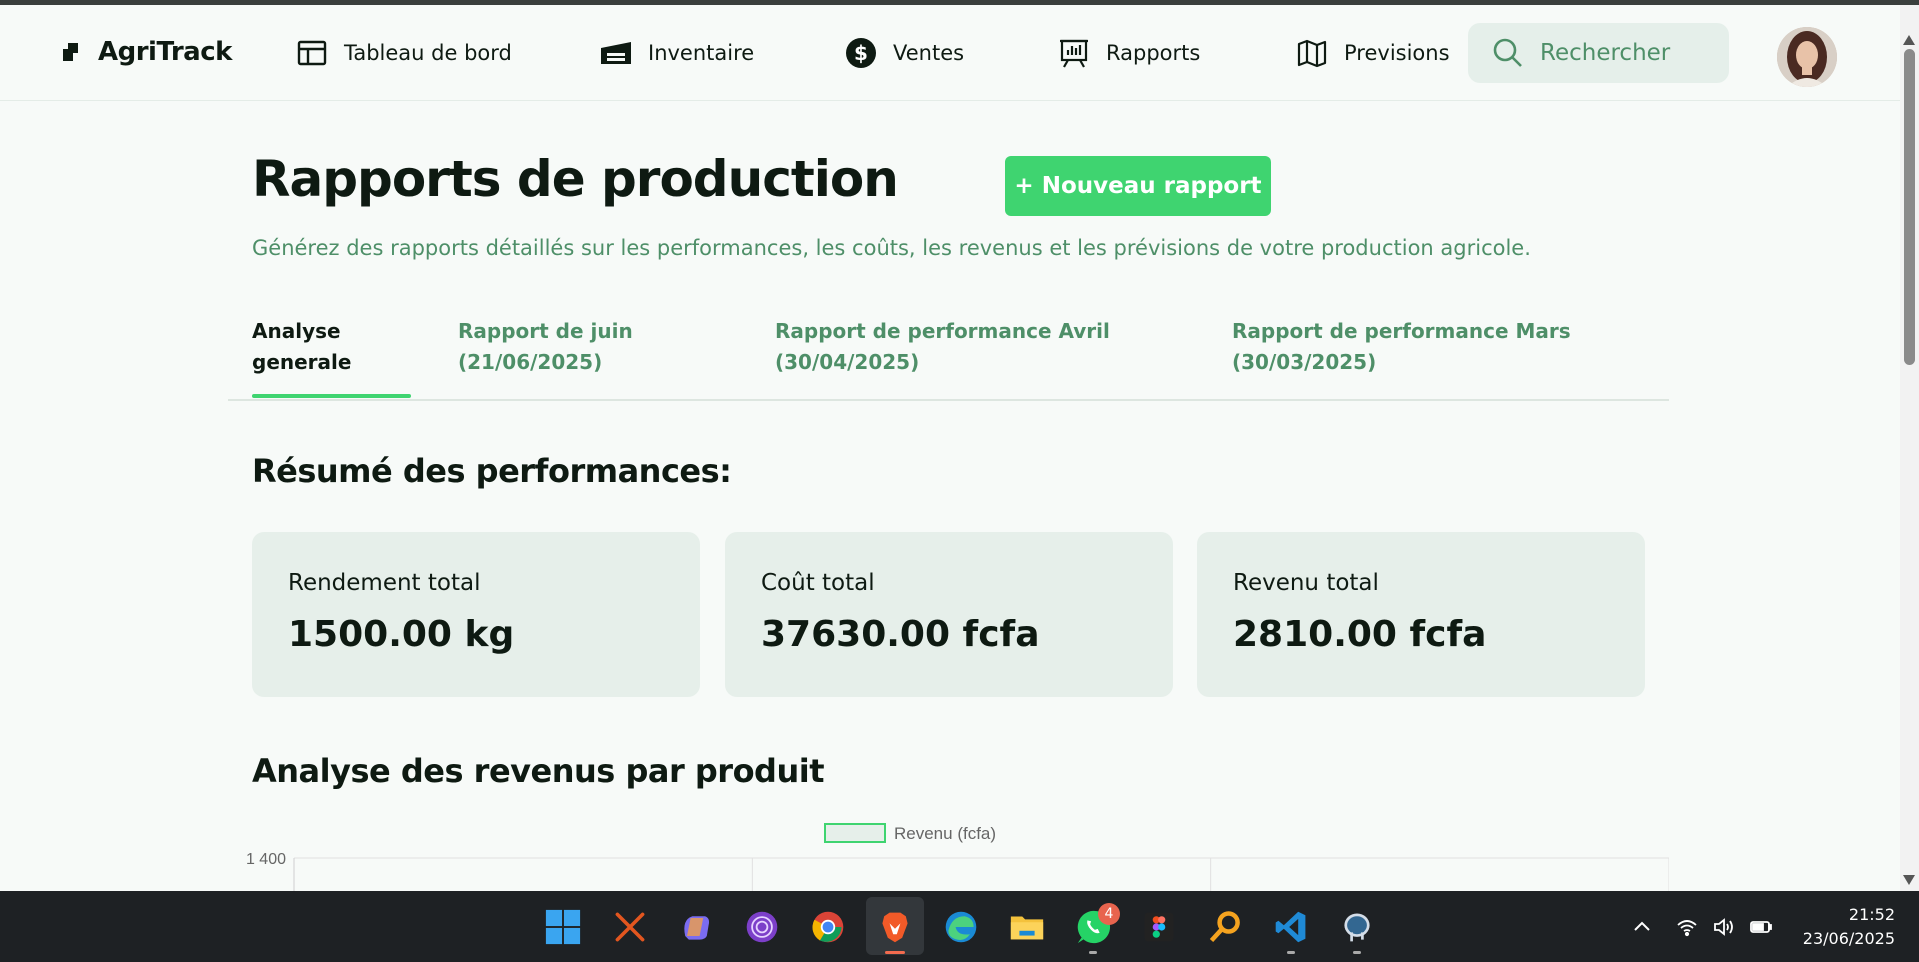  Describe the element at coordinates (828, 927) in the screenshot. I see `chrome-icon` at that location.